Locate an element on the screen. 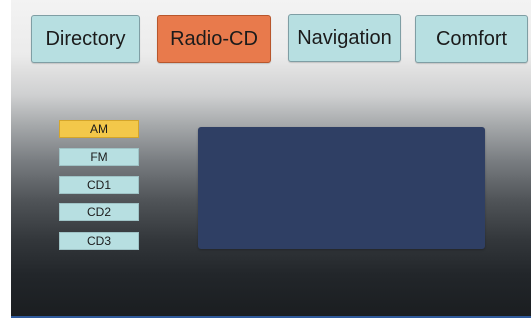 The width and height of the screenshot is (531, 318). tab-comfort: Comfort is located at coordinates (471, 39).